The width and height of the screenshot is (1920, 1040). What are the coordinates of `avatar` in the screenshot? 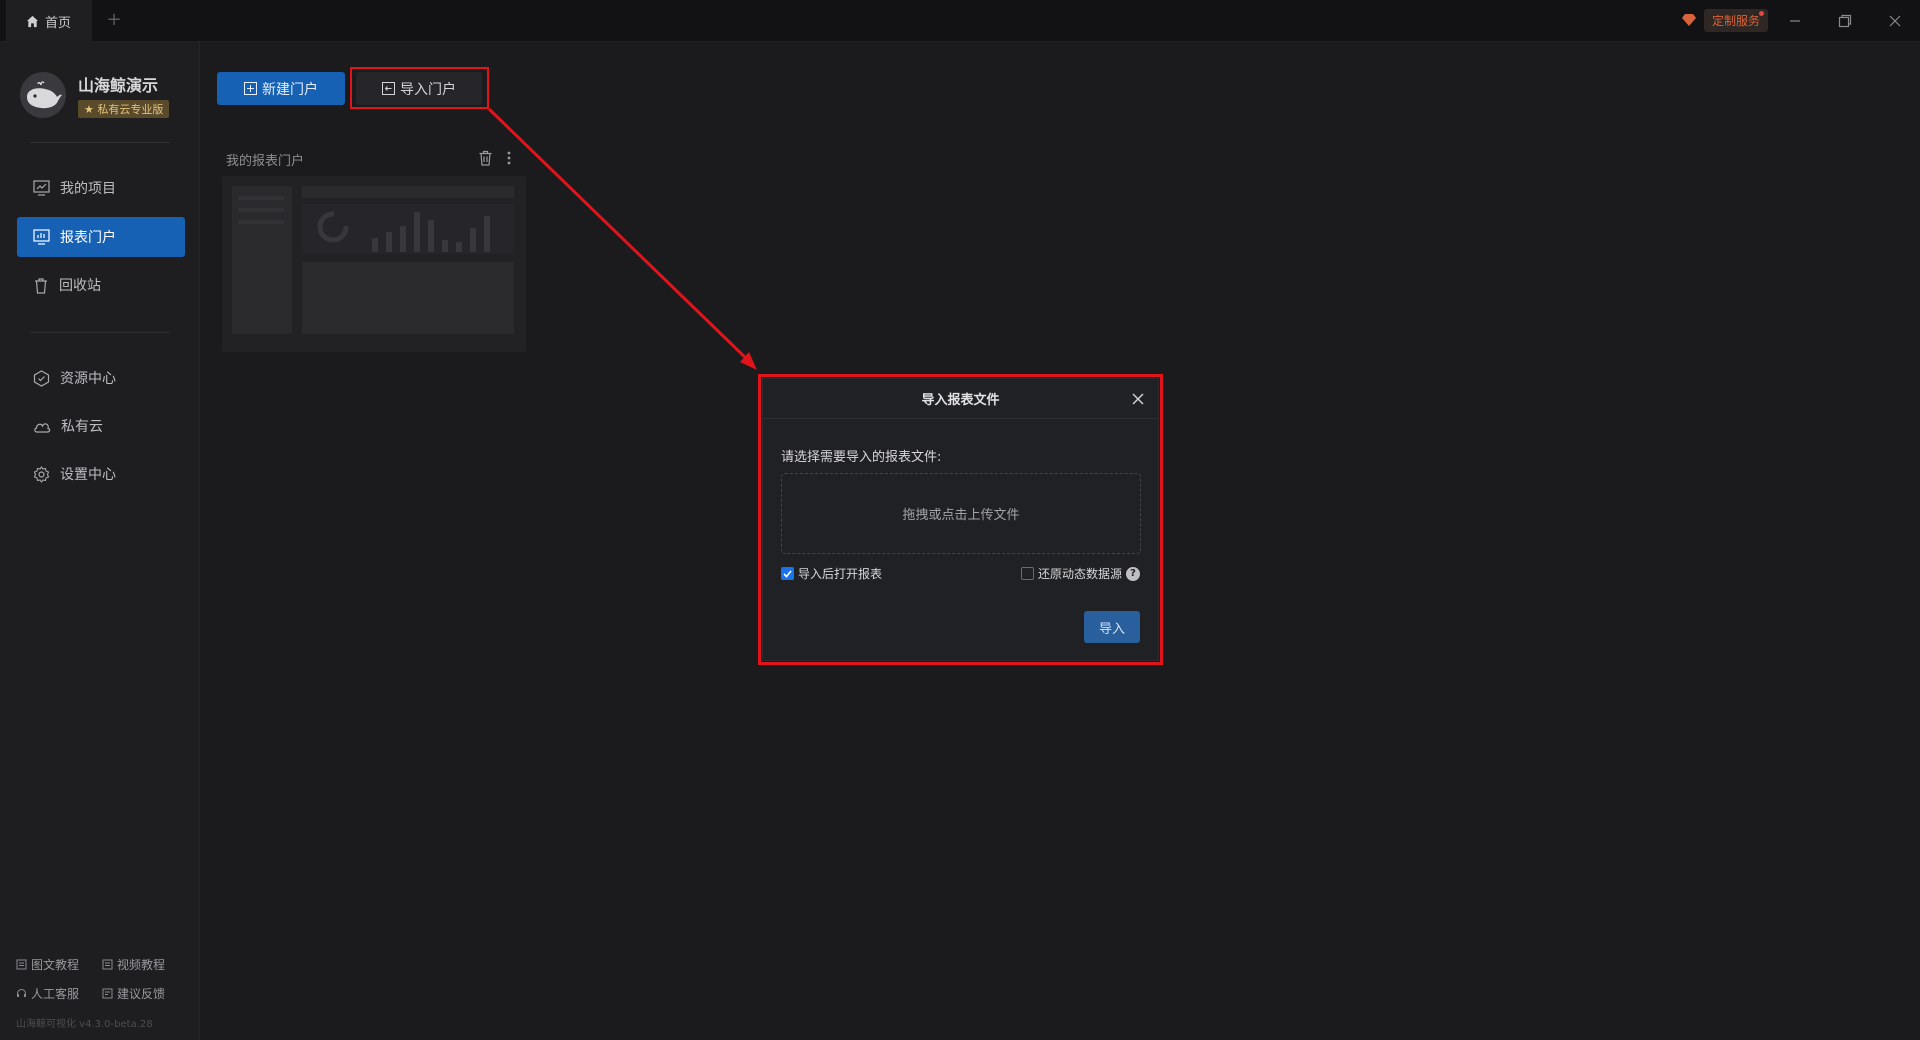 It's located at (43, 95).